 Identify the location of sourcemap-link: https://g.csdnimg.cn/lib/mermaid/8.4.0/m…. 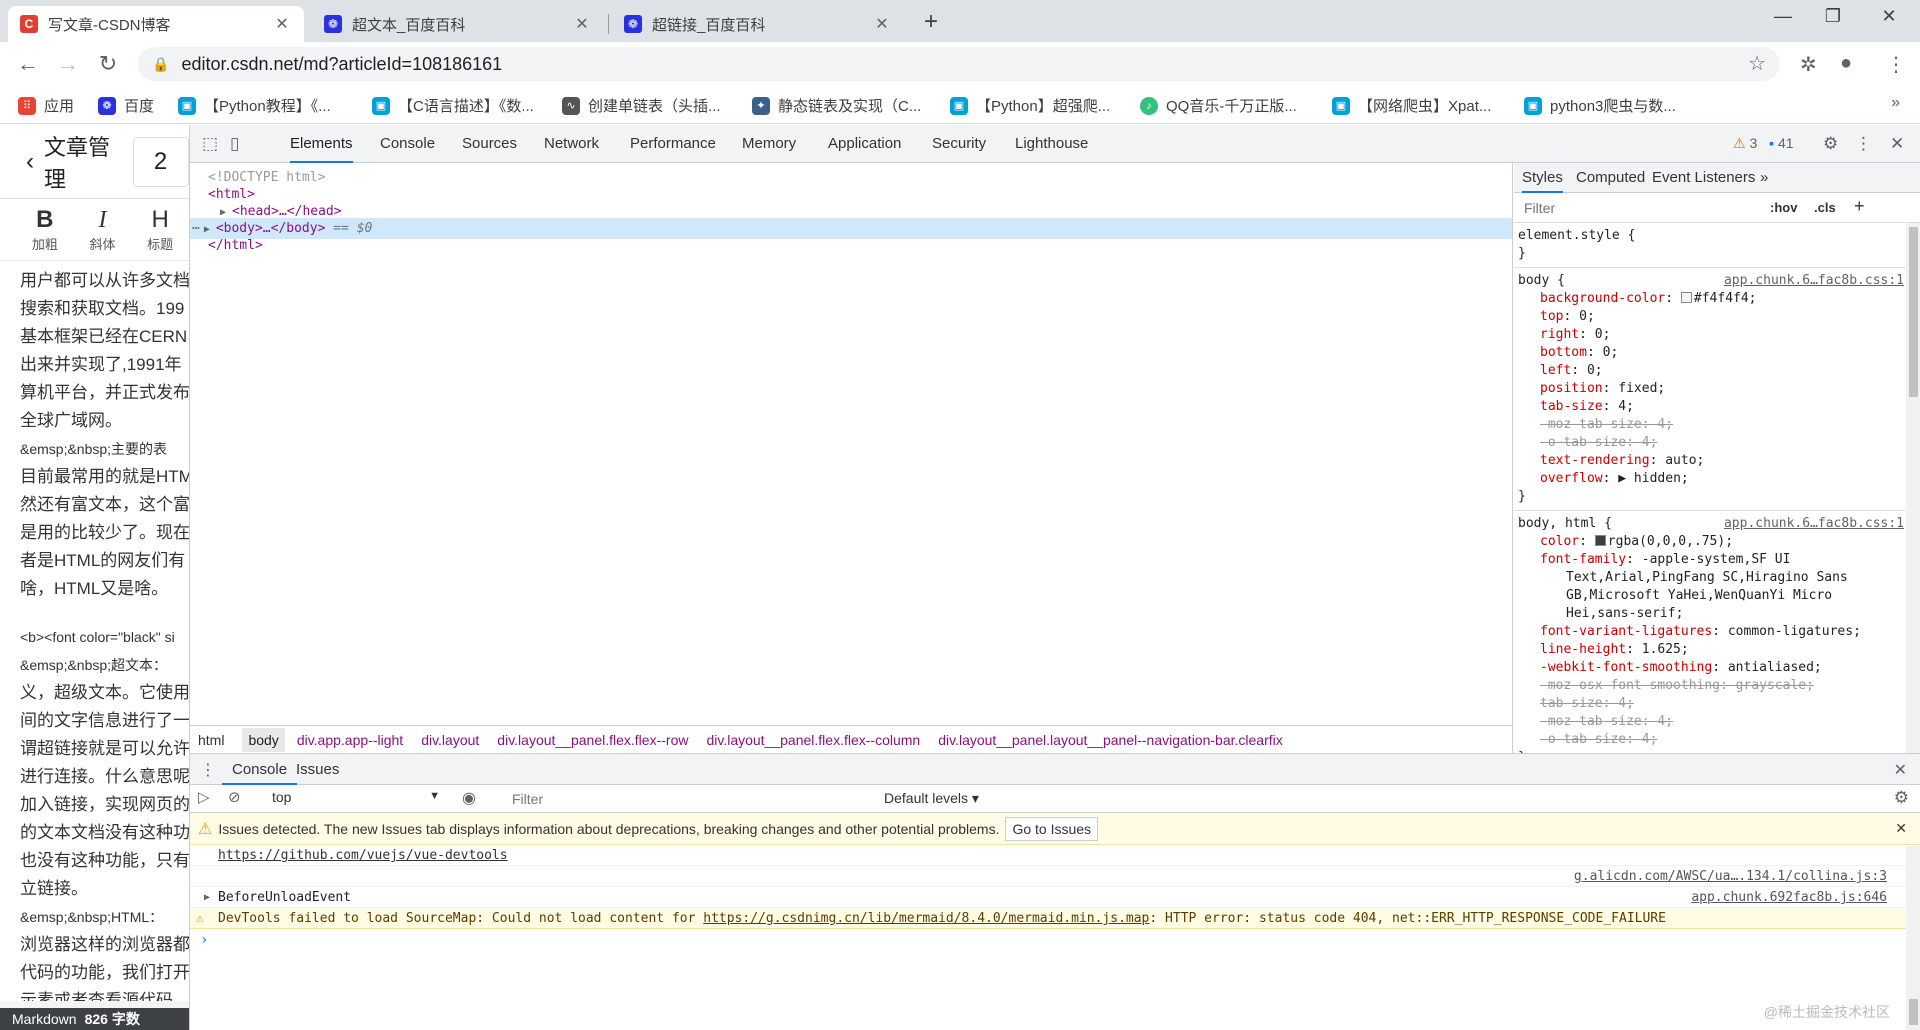
(926, 918).